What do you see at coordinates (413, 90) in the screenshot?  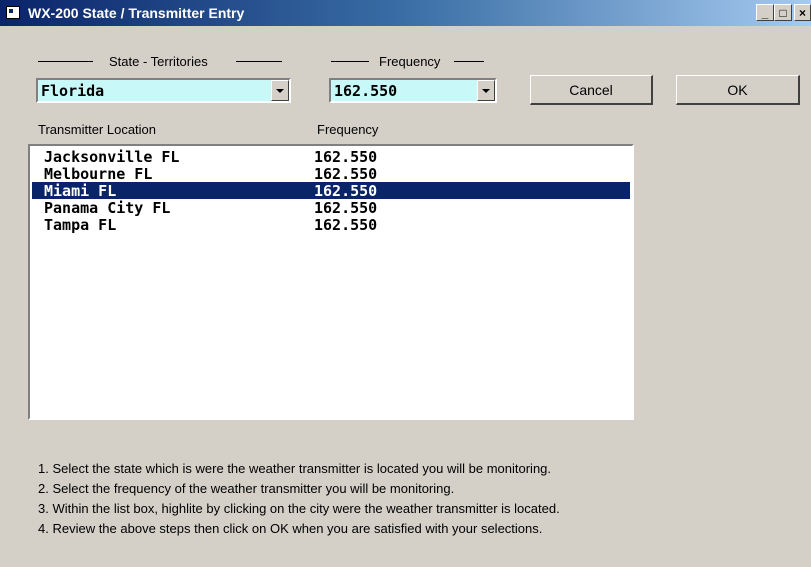 I see `frequency-combo: 162.550` at bounding box center [413, 90].